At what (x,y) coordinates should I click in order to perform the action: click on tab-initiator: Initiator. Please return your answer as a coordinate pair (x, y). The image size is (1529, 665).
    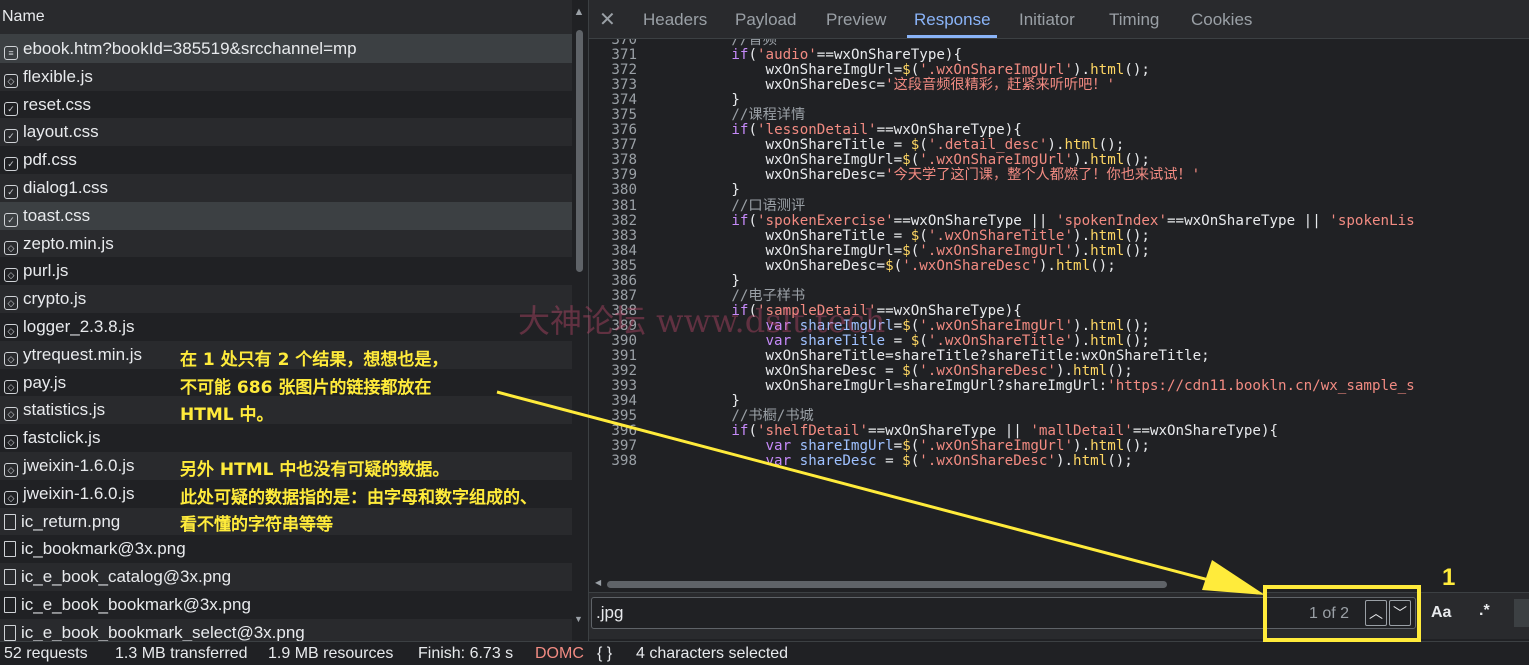
    Looking at the image, I should click on (1047, 20).